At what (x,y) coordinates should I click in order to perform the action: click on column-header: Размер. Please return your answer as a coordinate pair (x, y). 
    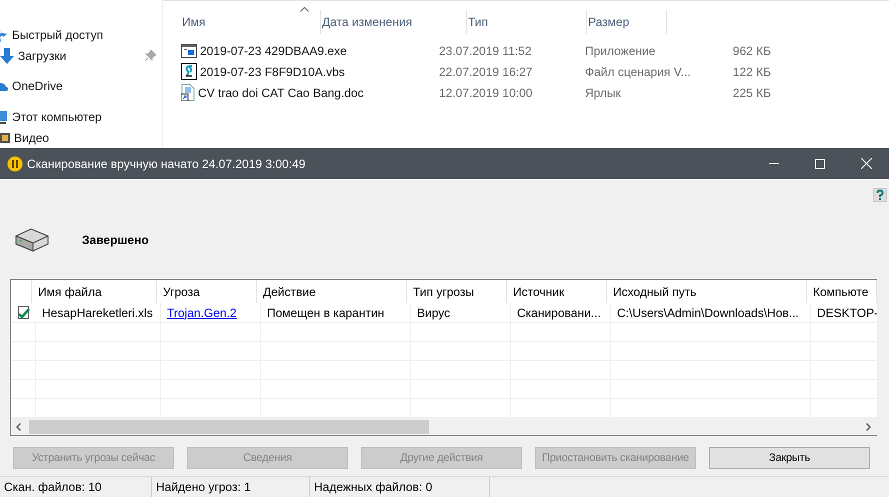
    Looking at the image, I should click on (609, 22).